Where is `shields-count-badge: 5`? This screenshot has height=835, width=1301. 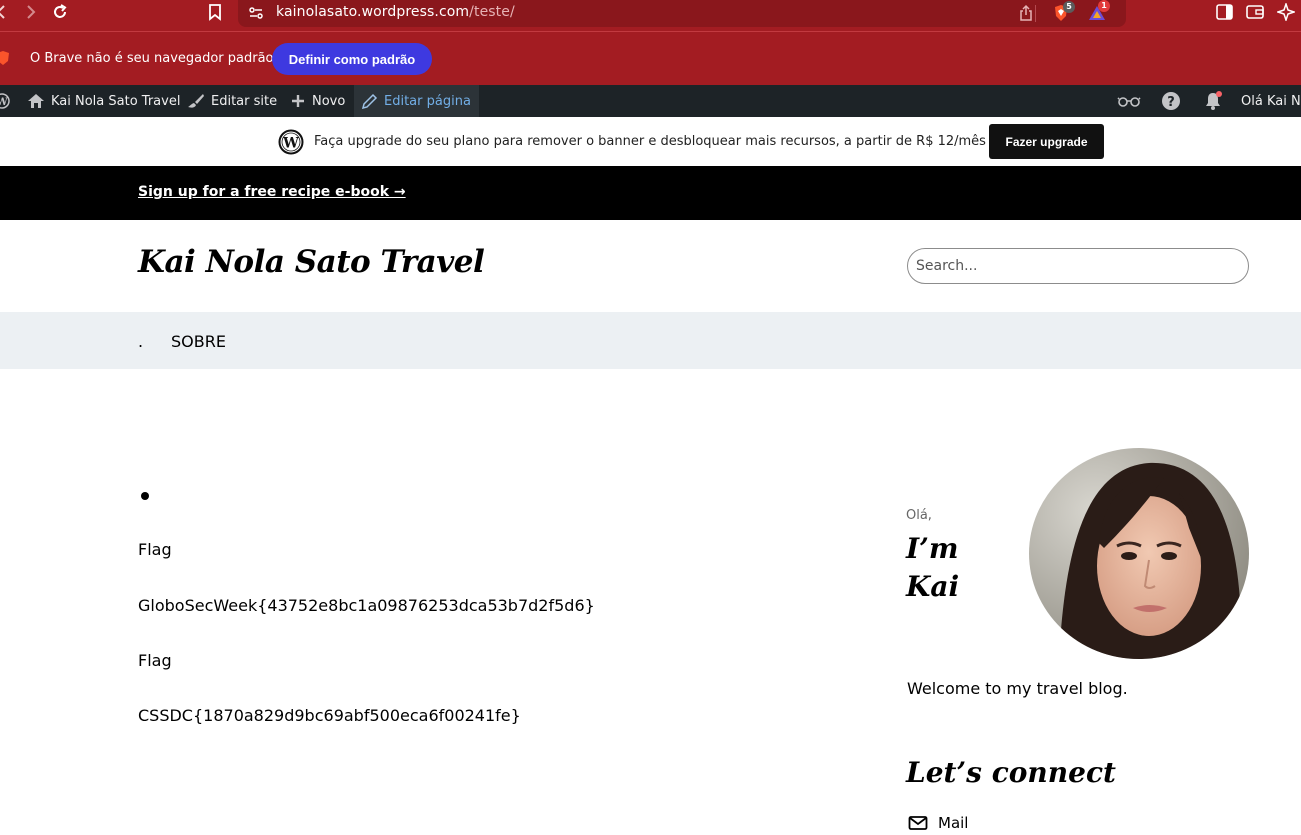 shields-count-badge: 5 is located at coordinates (1069, 7).